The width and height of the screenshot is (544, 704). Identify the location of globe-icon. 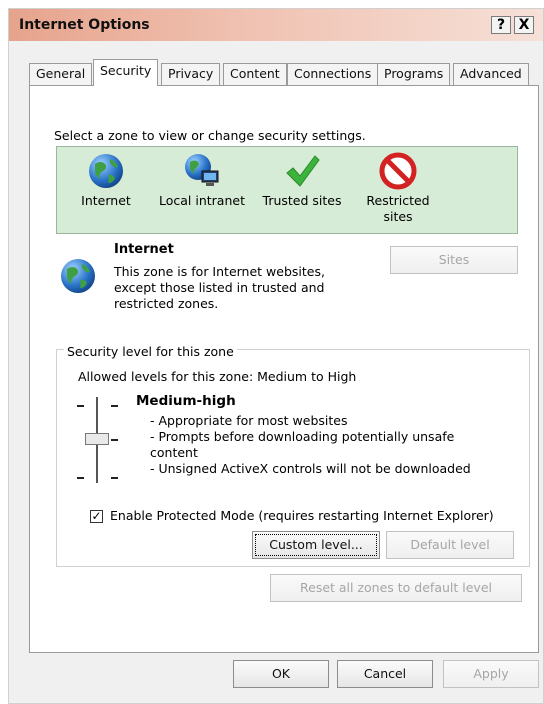
(106, 171).